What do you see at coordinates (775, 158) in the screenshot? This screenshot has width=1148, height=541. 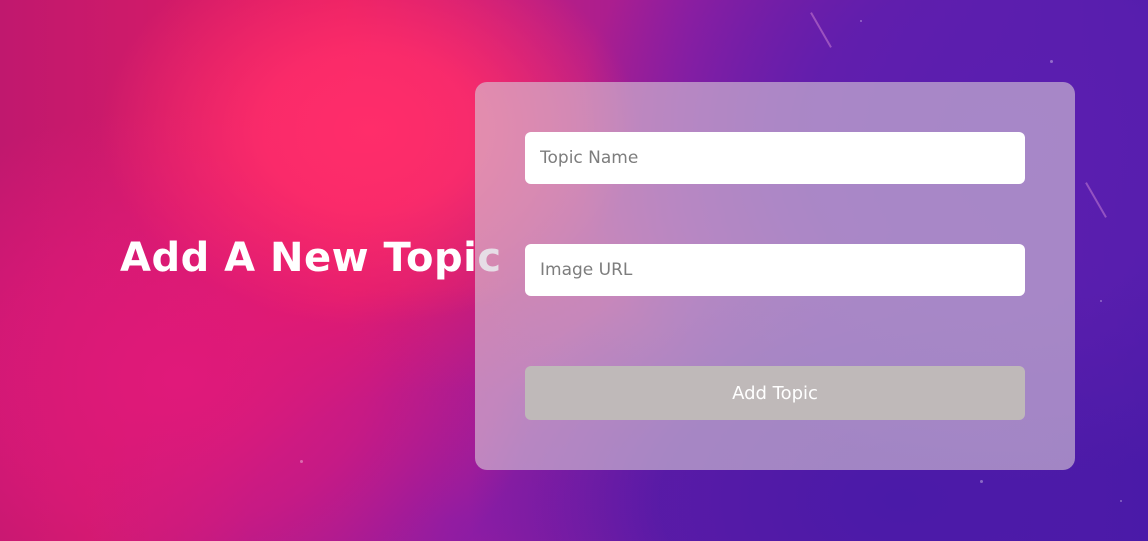 I see `topic-name-input` at bounding box center [775, 158].